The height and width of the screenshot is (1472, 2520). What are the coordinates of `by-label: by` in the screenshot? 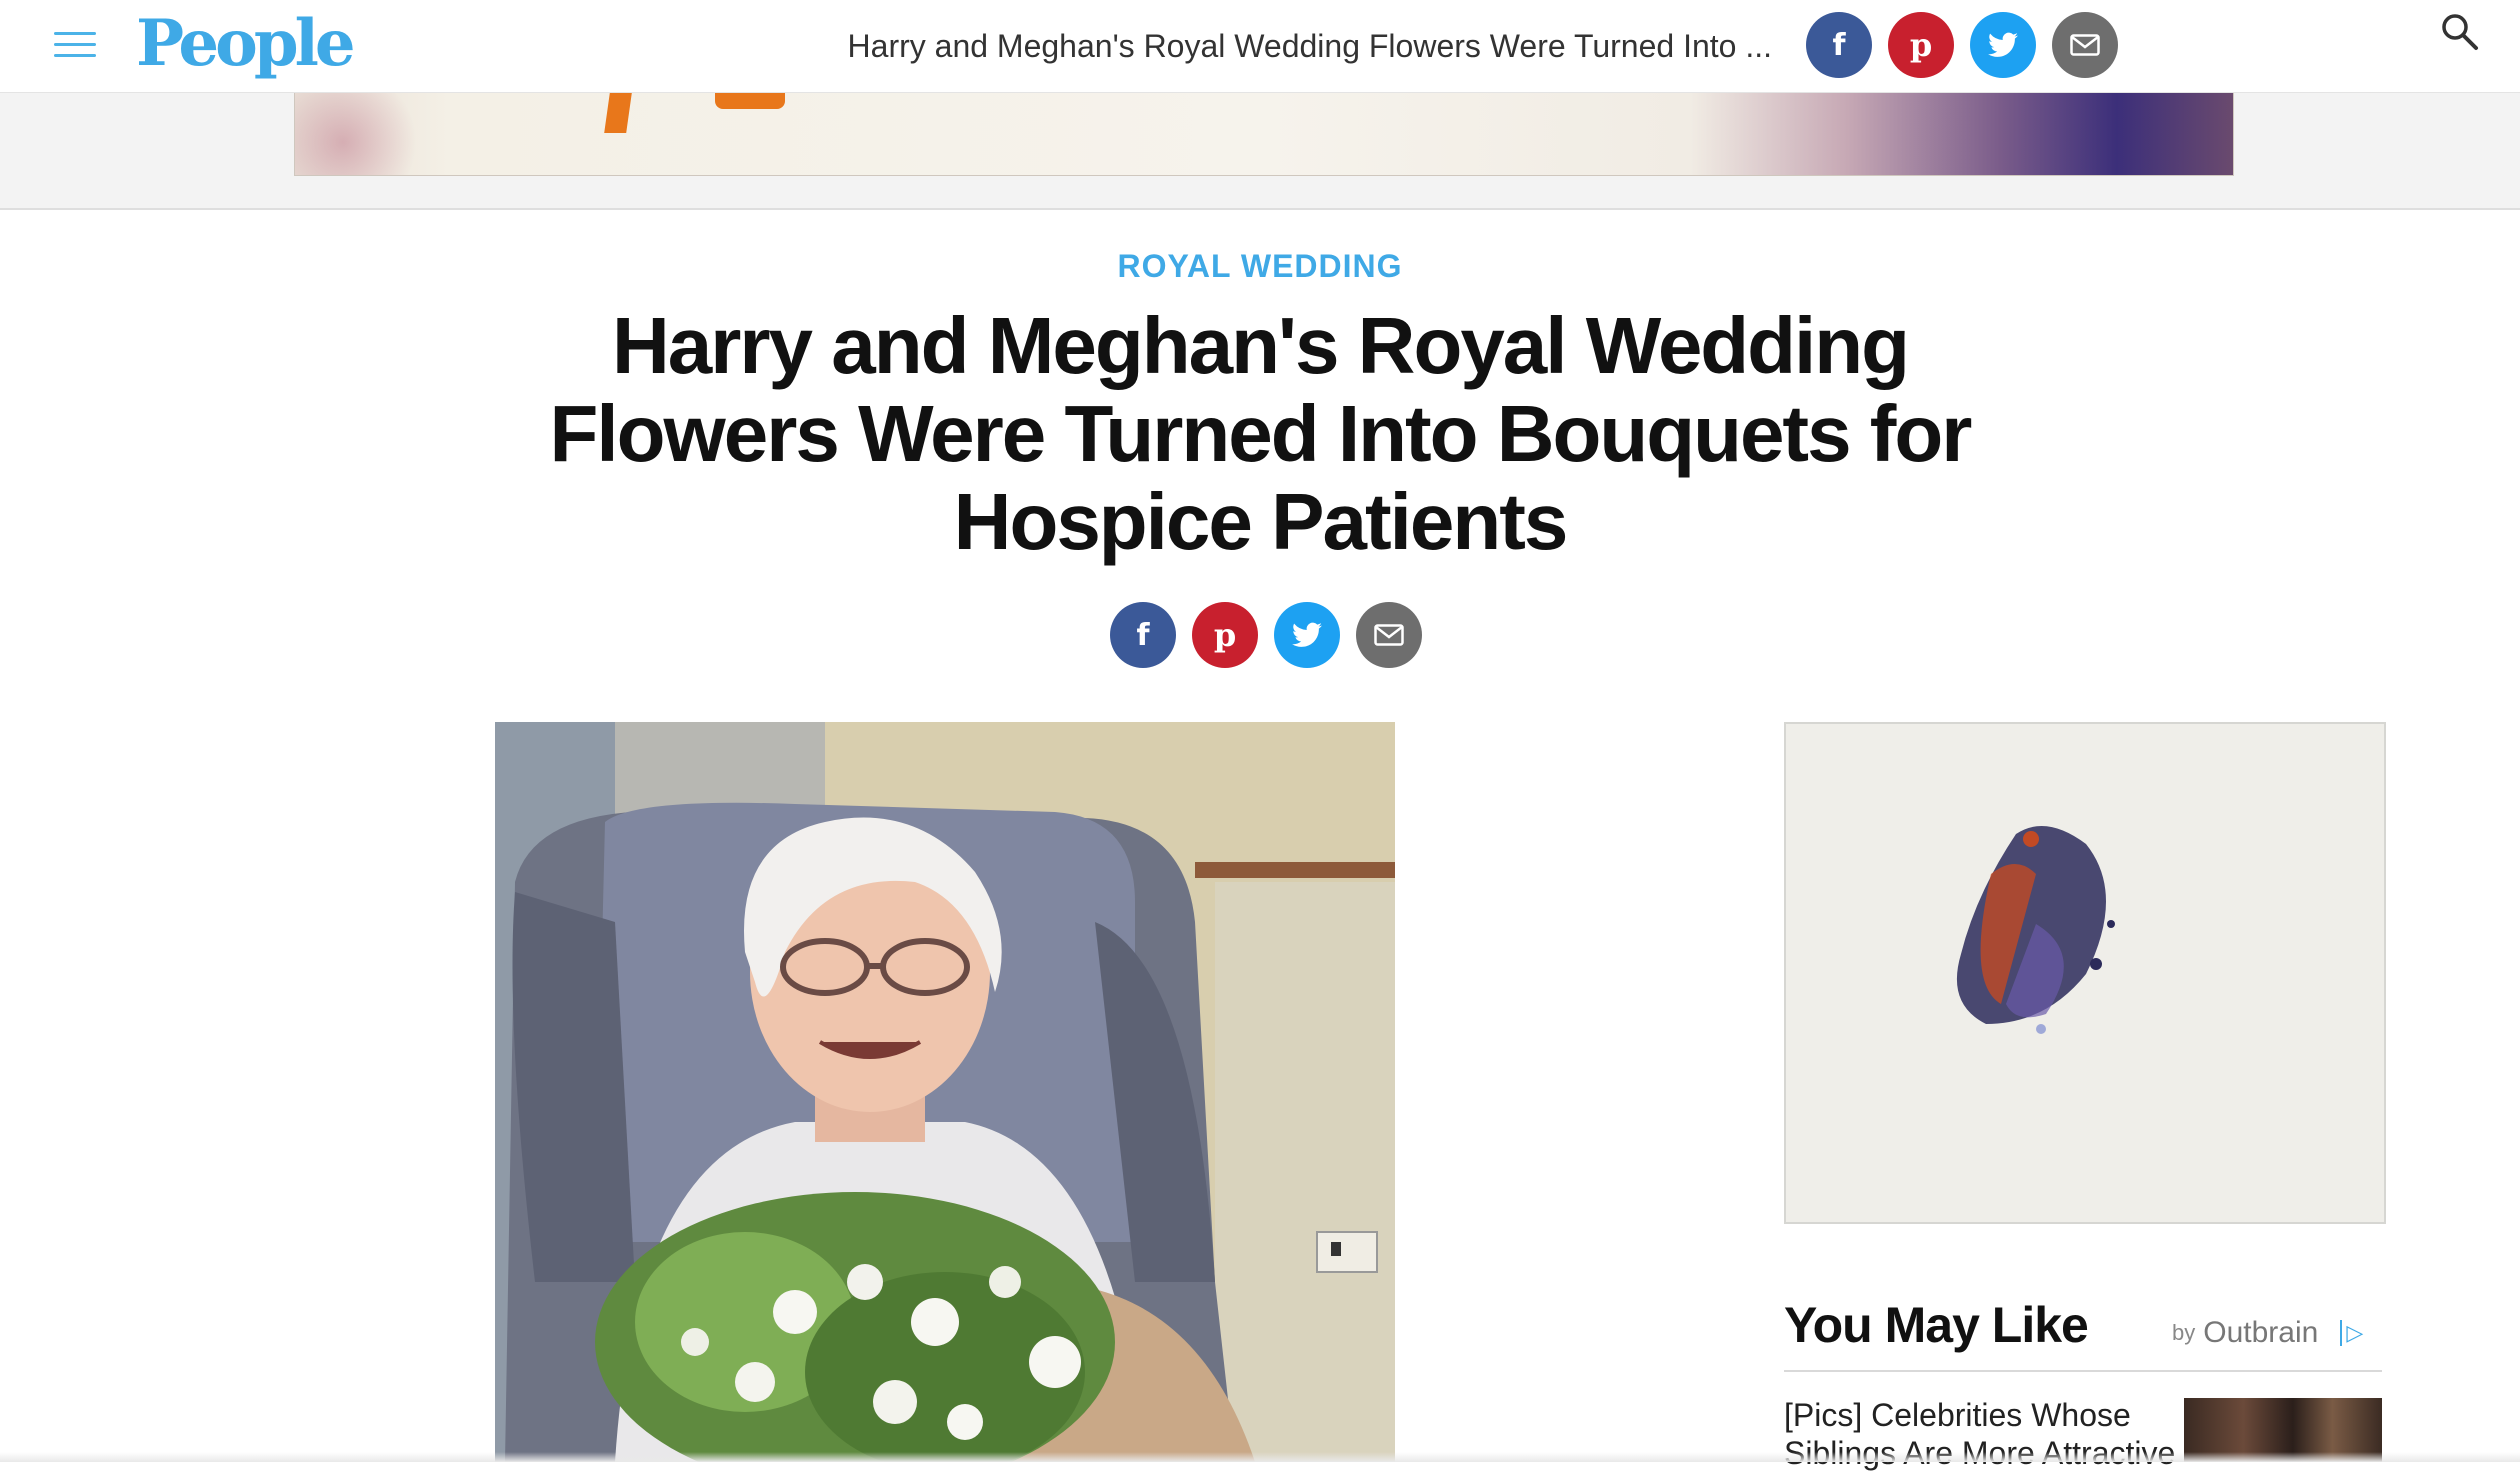 It's located at (2184, 1332).